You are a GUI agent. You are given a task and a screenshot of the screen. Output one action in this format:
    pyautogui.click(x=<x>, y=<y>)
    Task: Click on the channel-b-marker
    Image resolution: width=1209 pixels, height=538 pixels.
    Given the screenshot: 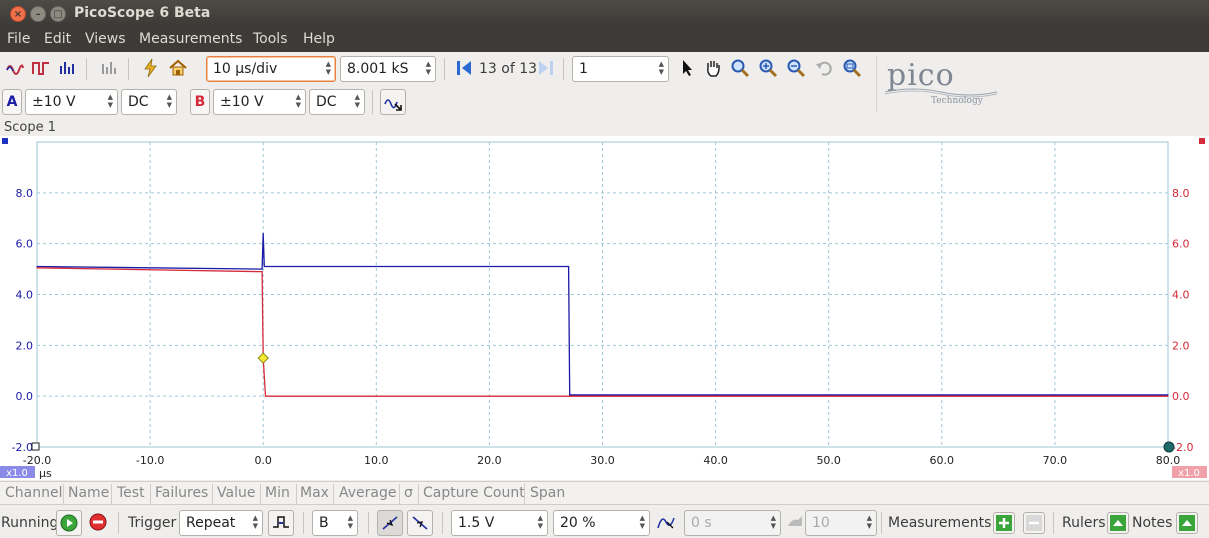 What is the action you would take?
    pyautogui.click(x=1202, y=141)
    